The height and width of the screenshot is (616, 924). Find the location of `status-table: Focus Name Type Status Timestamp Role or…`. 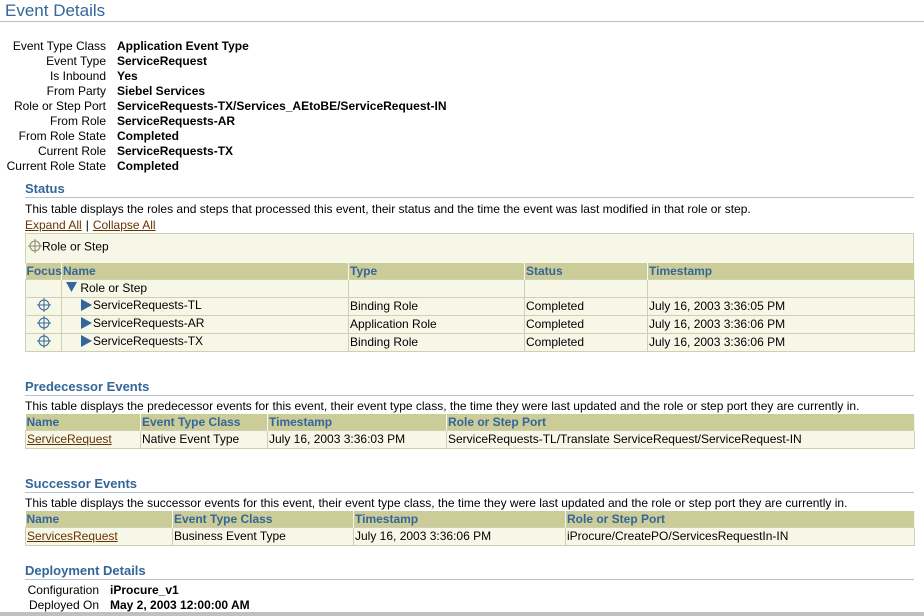

status-table: Focus Name Type Status Timestamp Role or… is located at coordinates (470, 307).